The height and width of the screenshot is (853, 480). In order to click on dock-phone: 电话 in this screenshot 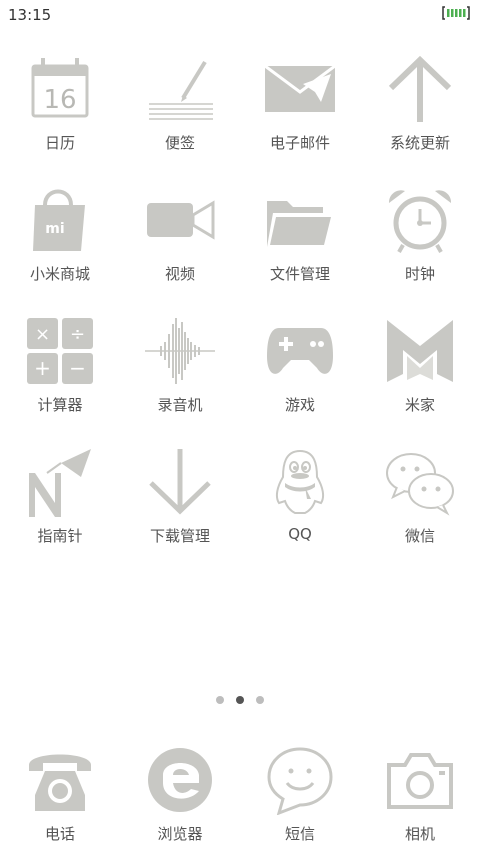, I will do `click(60, 796)`.